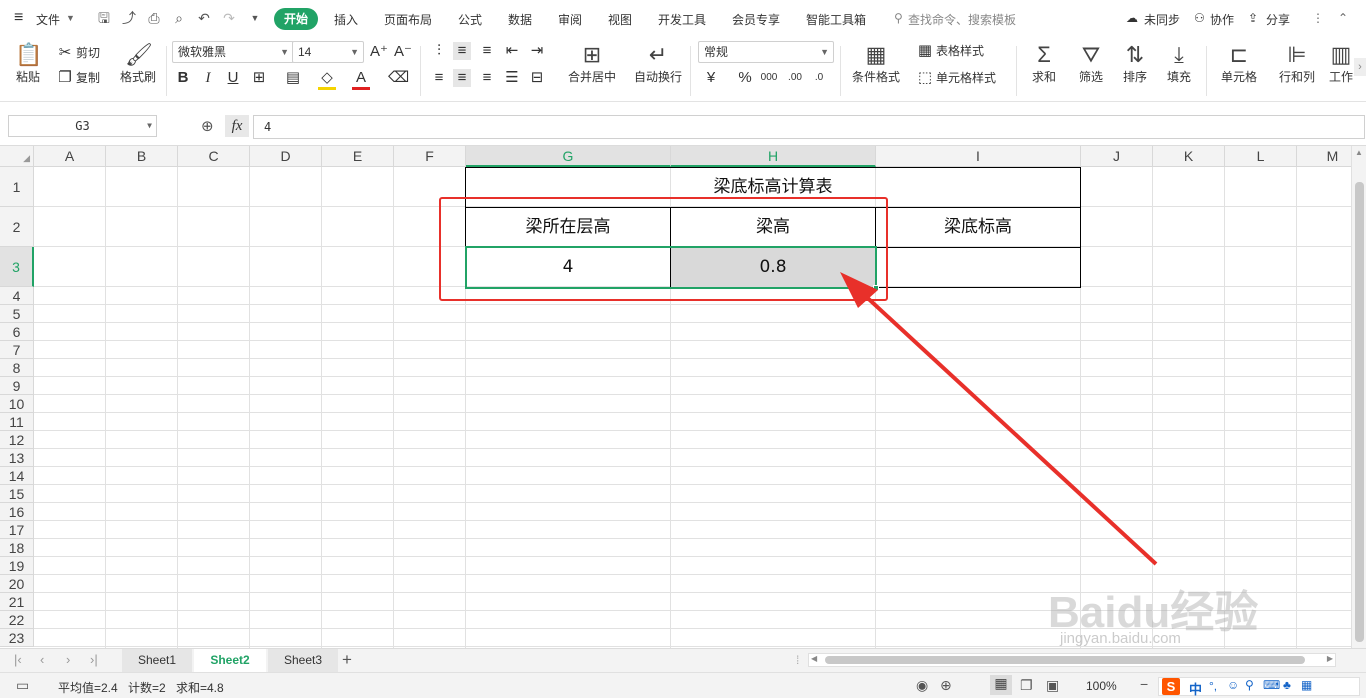  I want to click on normal-view-icon: ▦, so click(1001, 685).